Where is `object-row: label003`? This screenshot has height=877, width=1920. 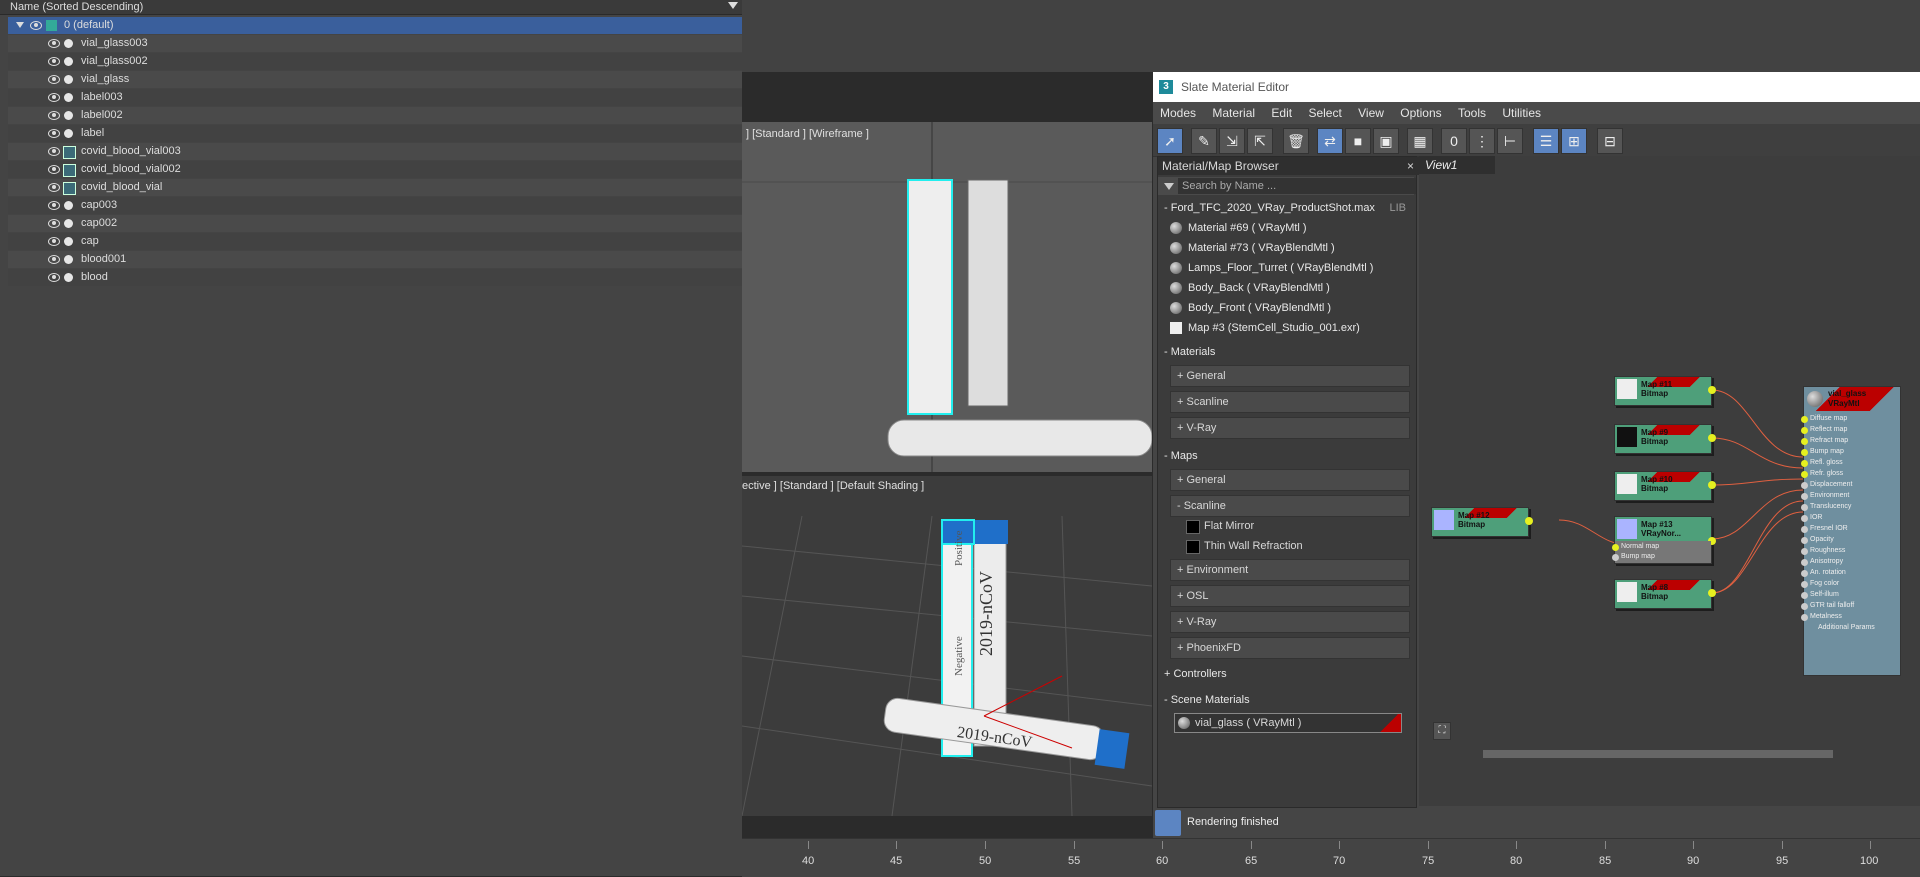
object-row: label003 is located at coordinates (375, 97).